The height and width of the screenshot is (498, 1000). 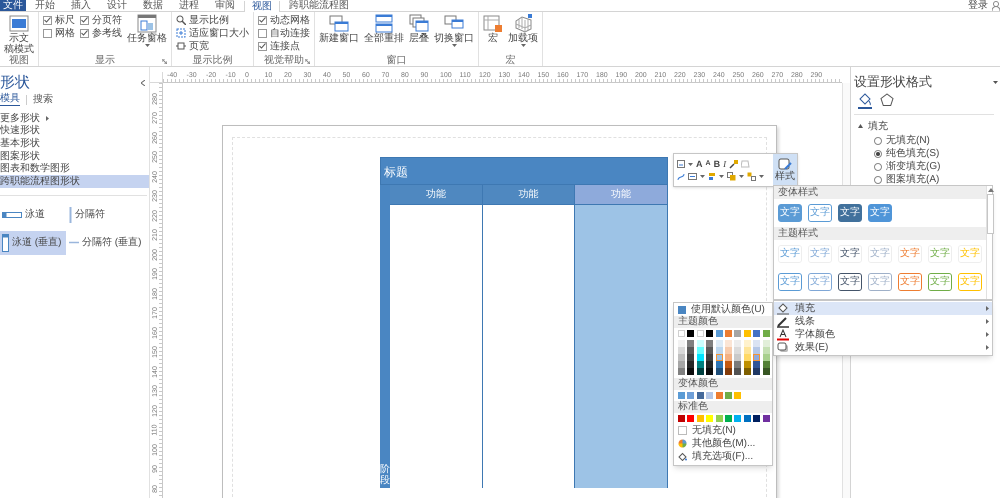 I want to click on stencil-category: 基本形状, so click(x=74, y=143).